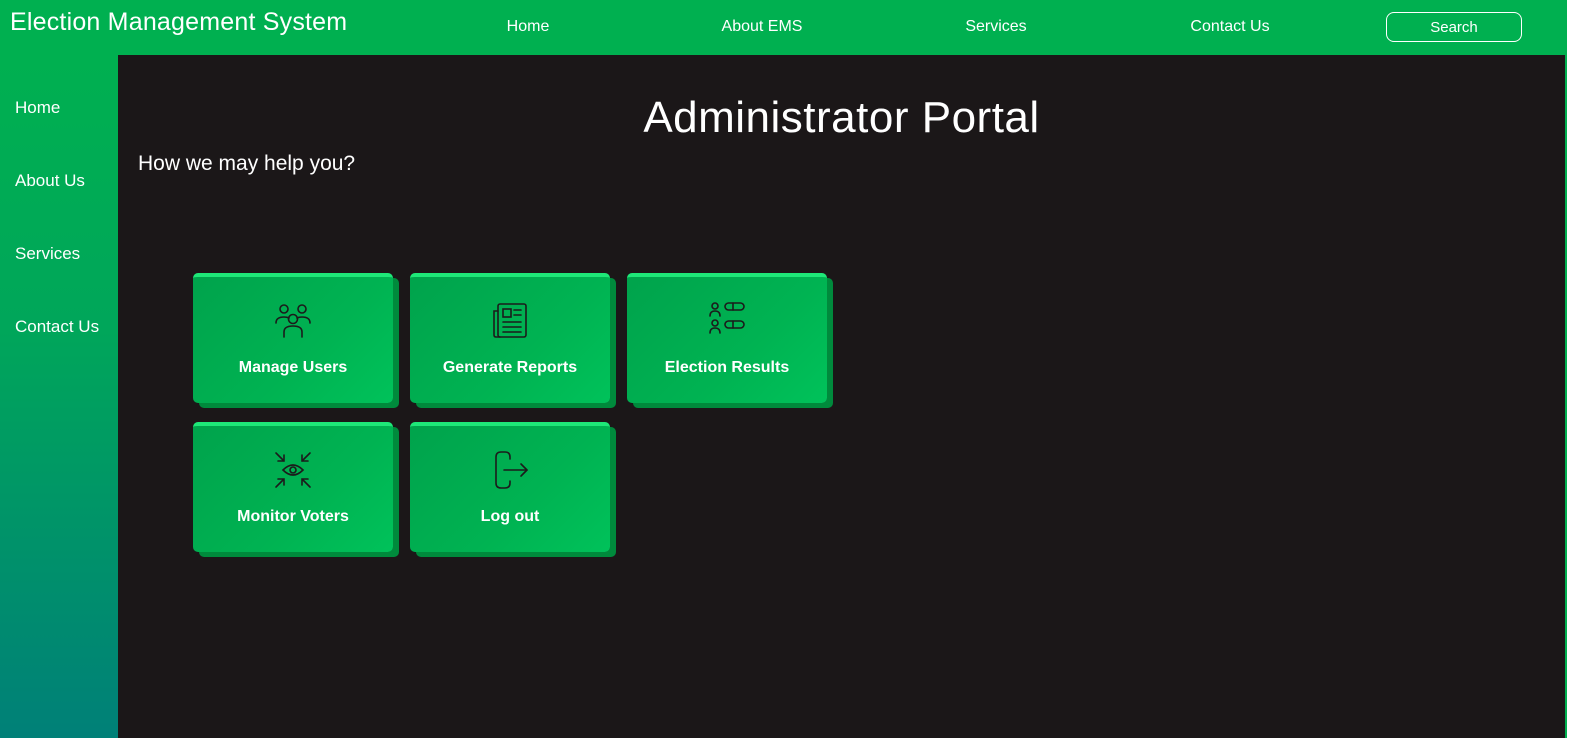 The height and width of the screenshot is (738, 1587). What do you see at coordinates (1576, 369) in the screenshot?
I see `window-edge` at bounding box center [1576, 369].